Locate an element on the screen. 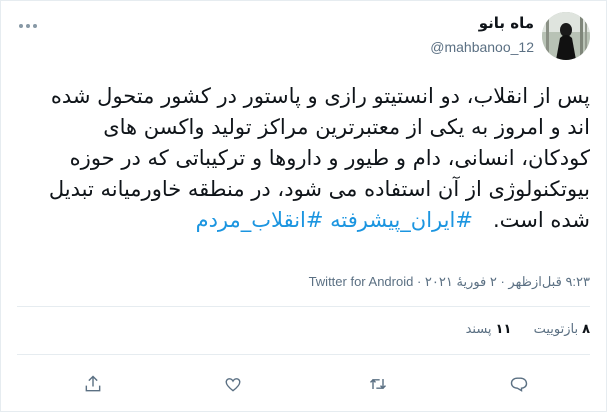 The height and width of the screenshot is (412, 607). tweet-stats: ۸بازتوییت ۱۱پسند is located at coordinates (519, 329).